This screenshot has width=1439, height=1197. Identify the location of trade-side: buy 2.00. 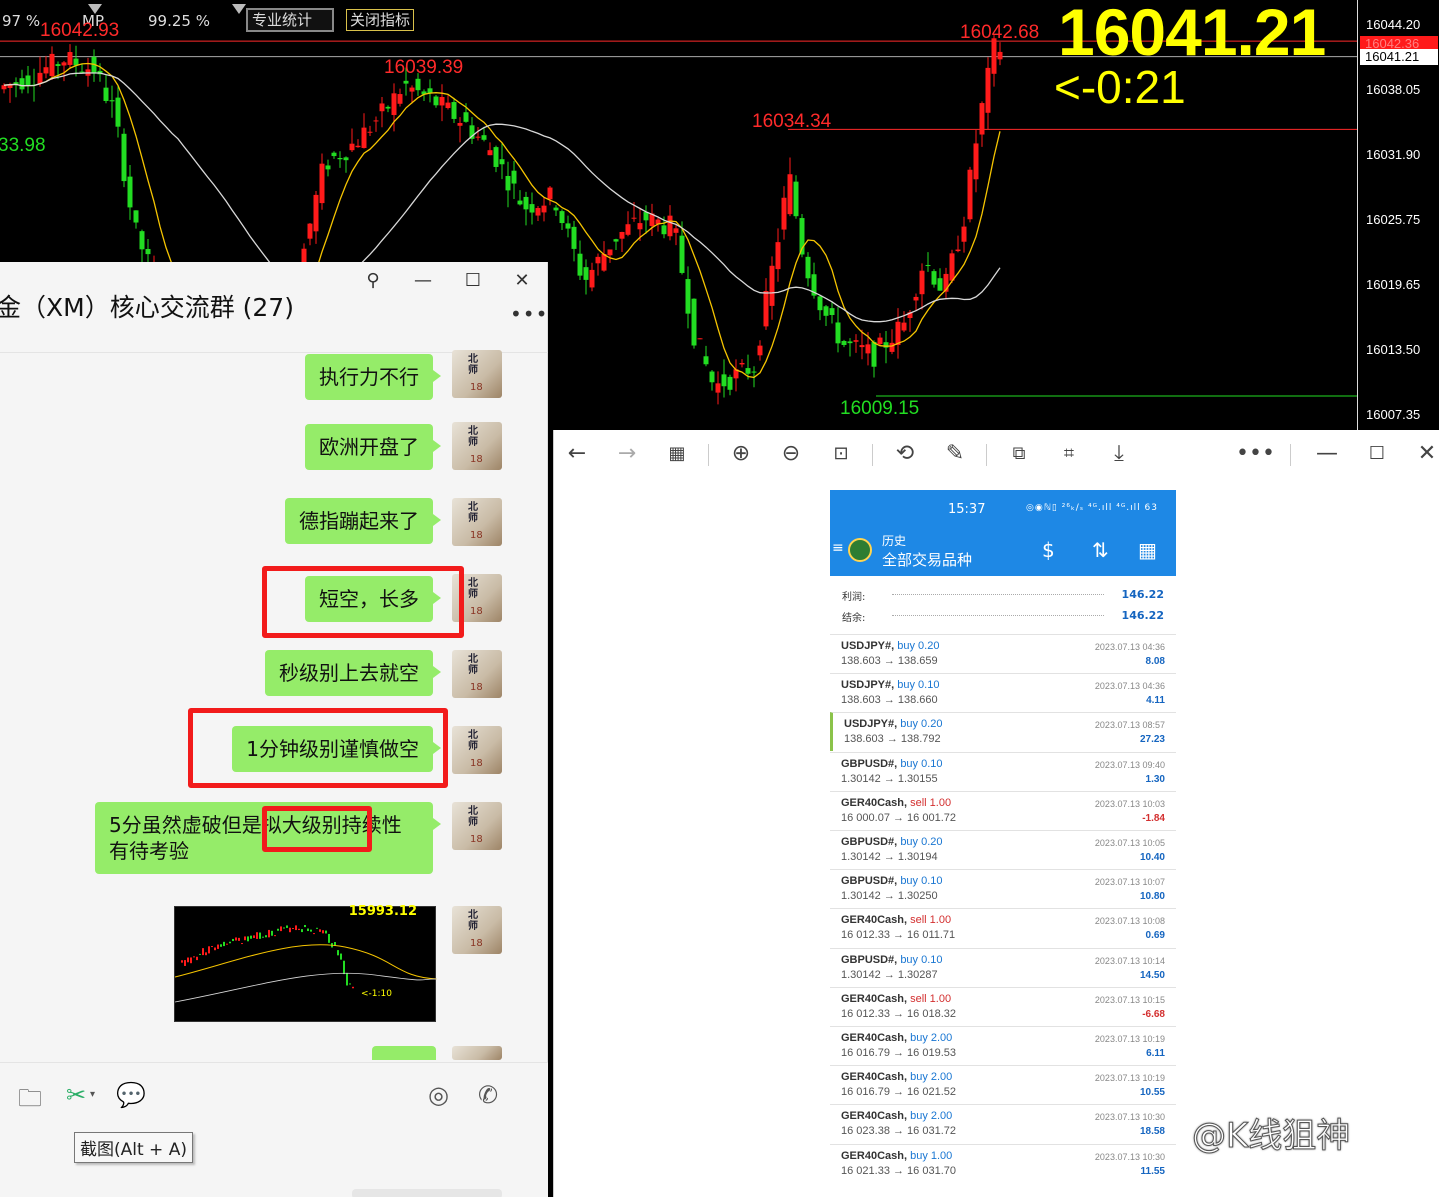
(931, 1038).